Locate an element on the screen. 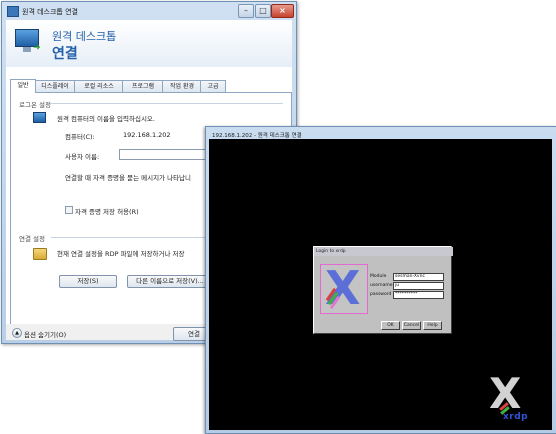 Image resolution: width=556 pixels, height=434 pixels. connect-arrow-icon: ➜ is located at coordinates (37, 48).